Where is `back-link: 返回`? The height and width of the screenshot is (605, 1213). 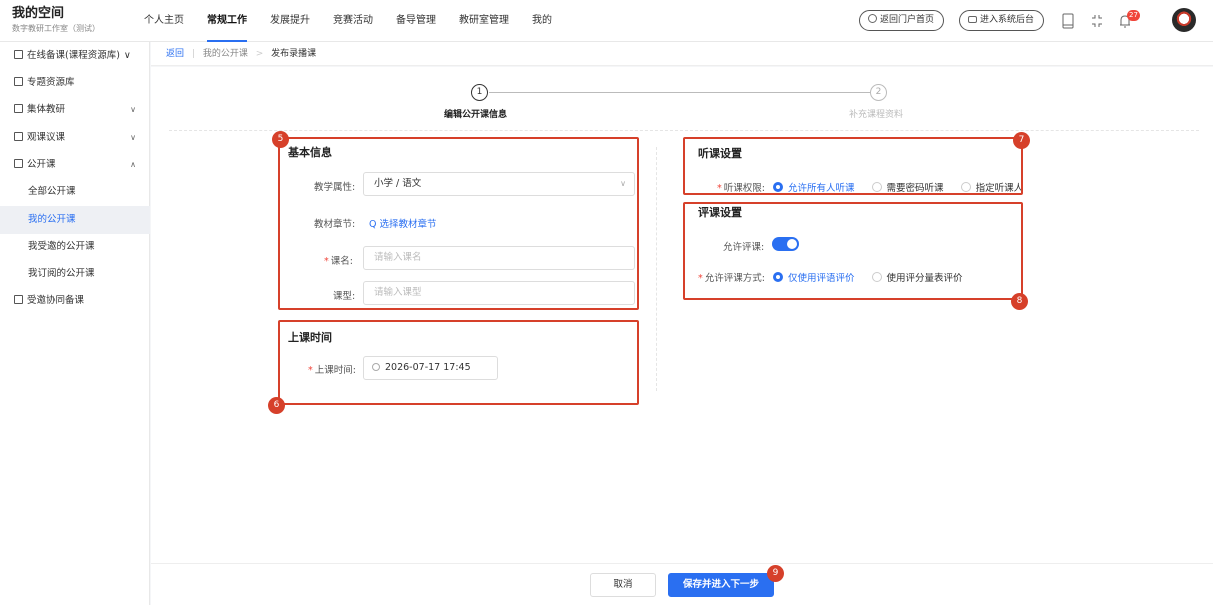 back-link: 返回 is located at coordinates (175, 54).